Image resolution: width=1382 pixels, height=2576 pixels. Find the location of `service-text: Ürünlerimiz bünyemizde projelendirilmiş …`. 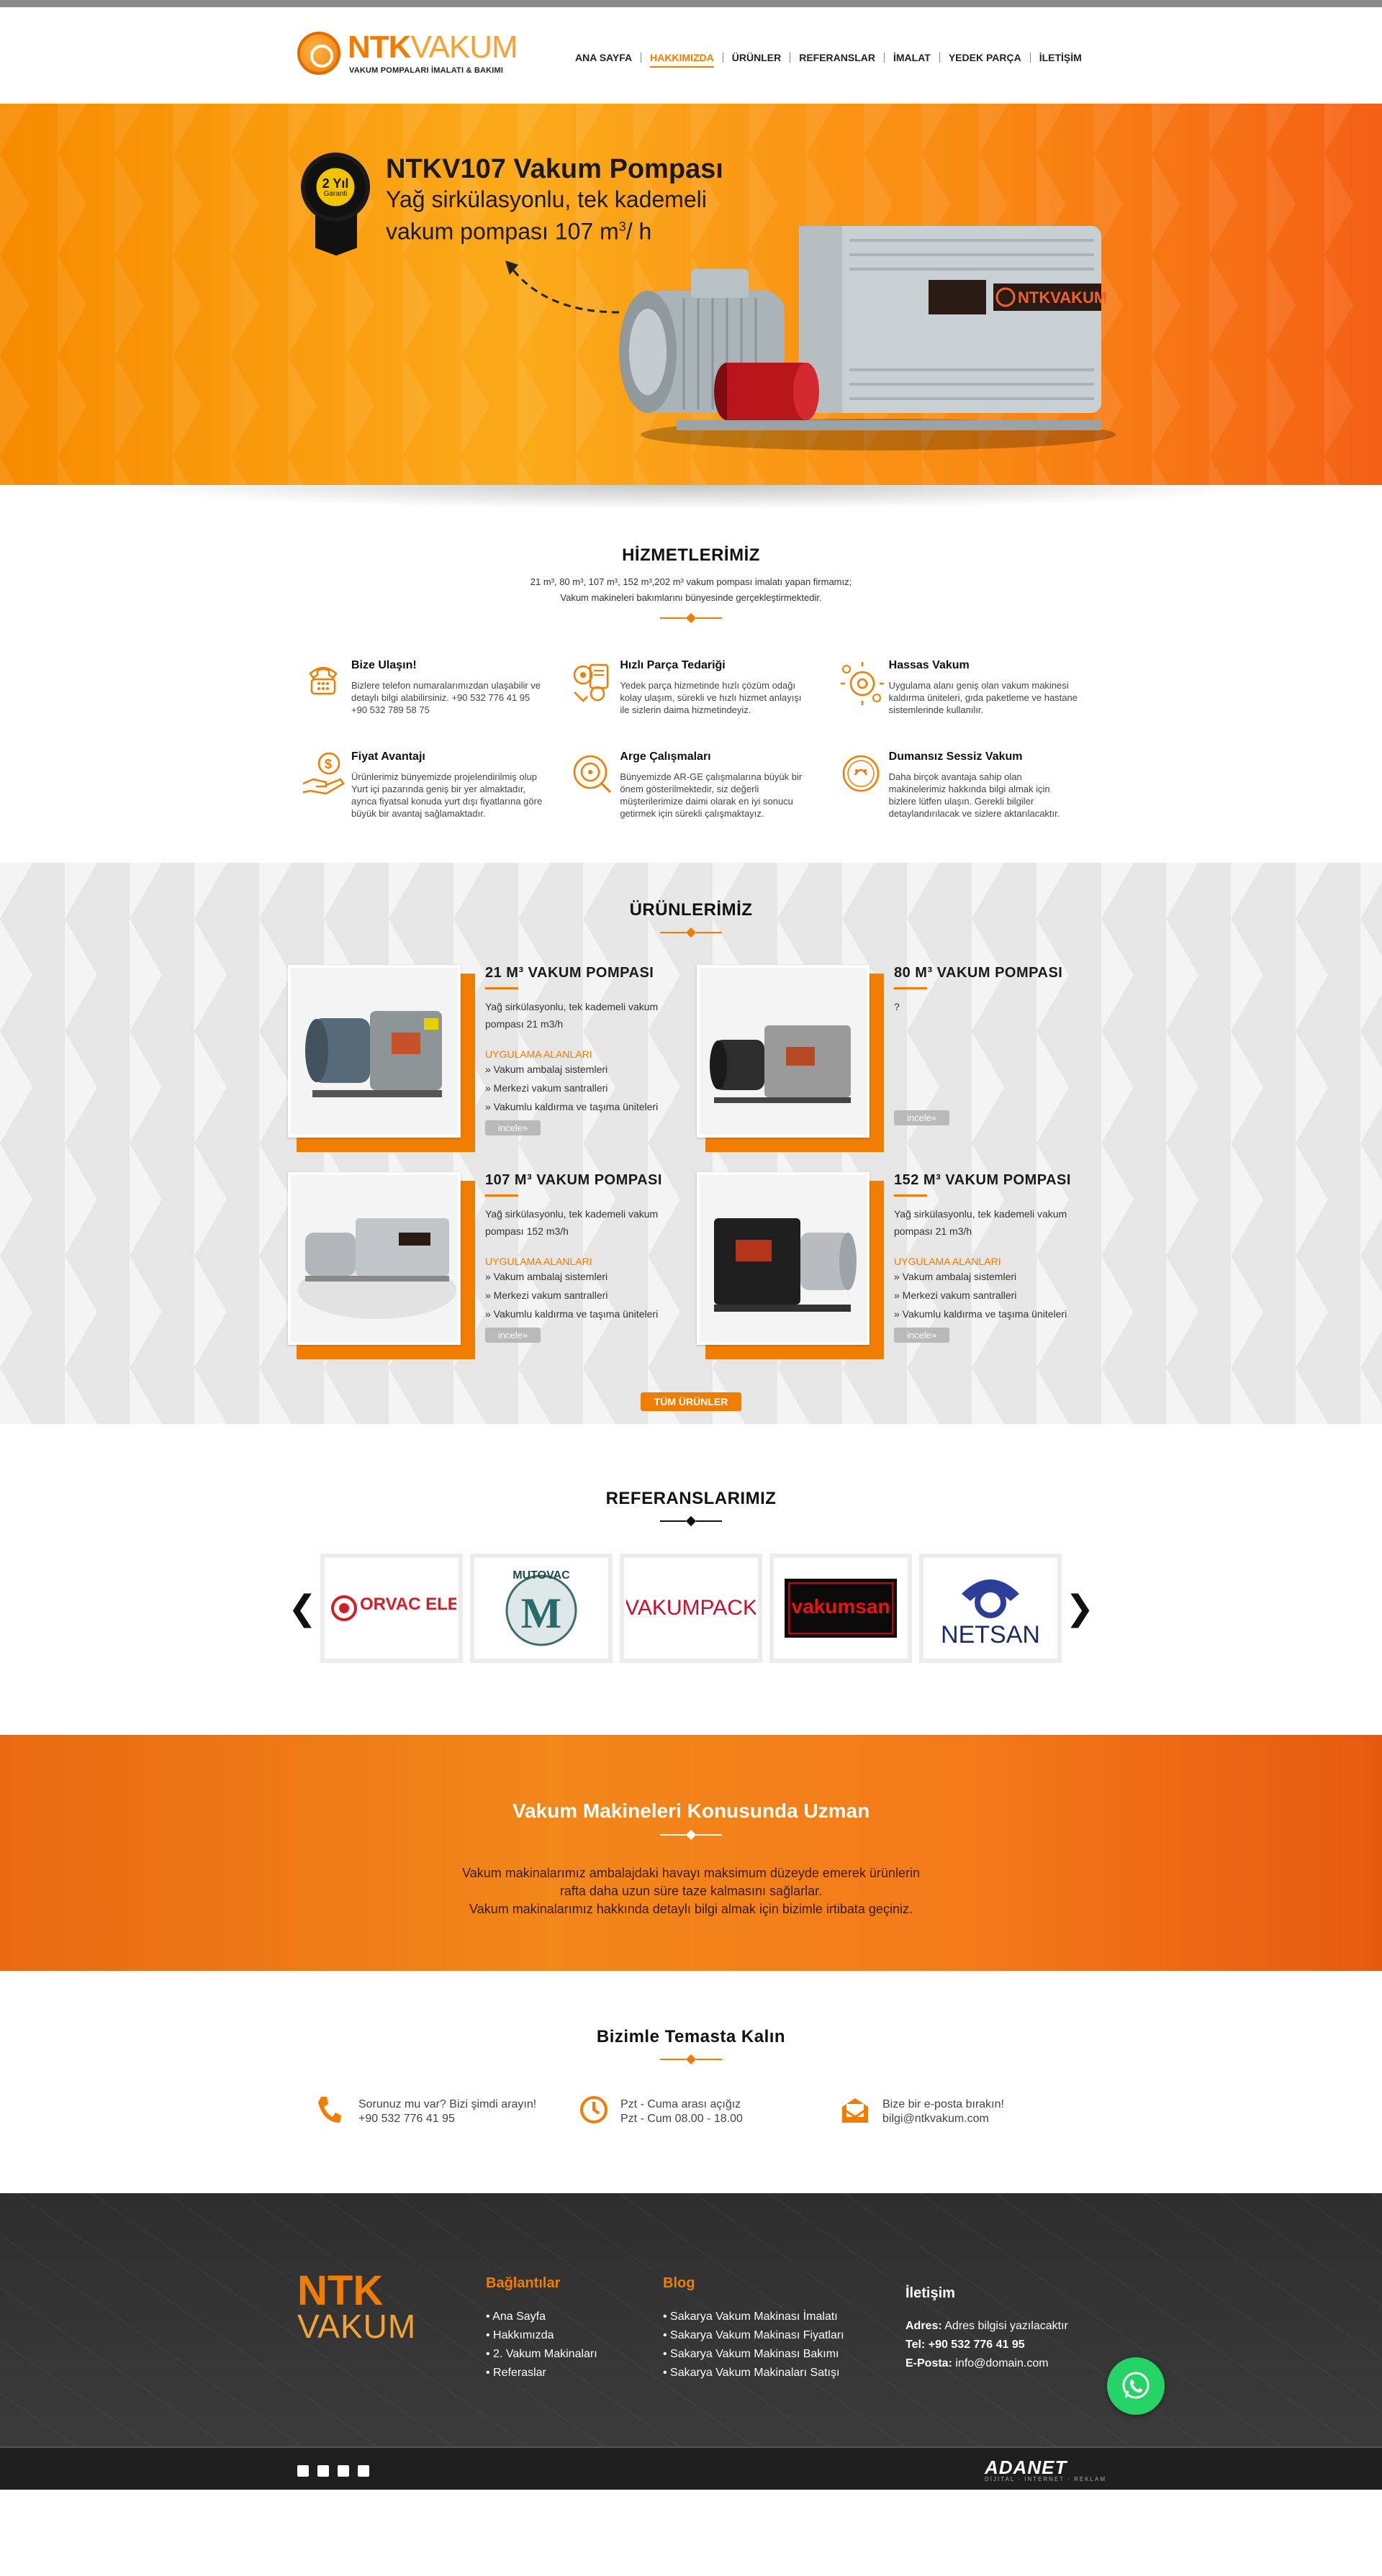

service-text: Ürünlerimiz bünyemizde projelendirilmiş … is located at coordinates (447, 795).